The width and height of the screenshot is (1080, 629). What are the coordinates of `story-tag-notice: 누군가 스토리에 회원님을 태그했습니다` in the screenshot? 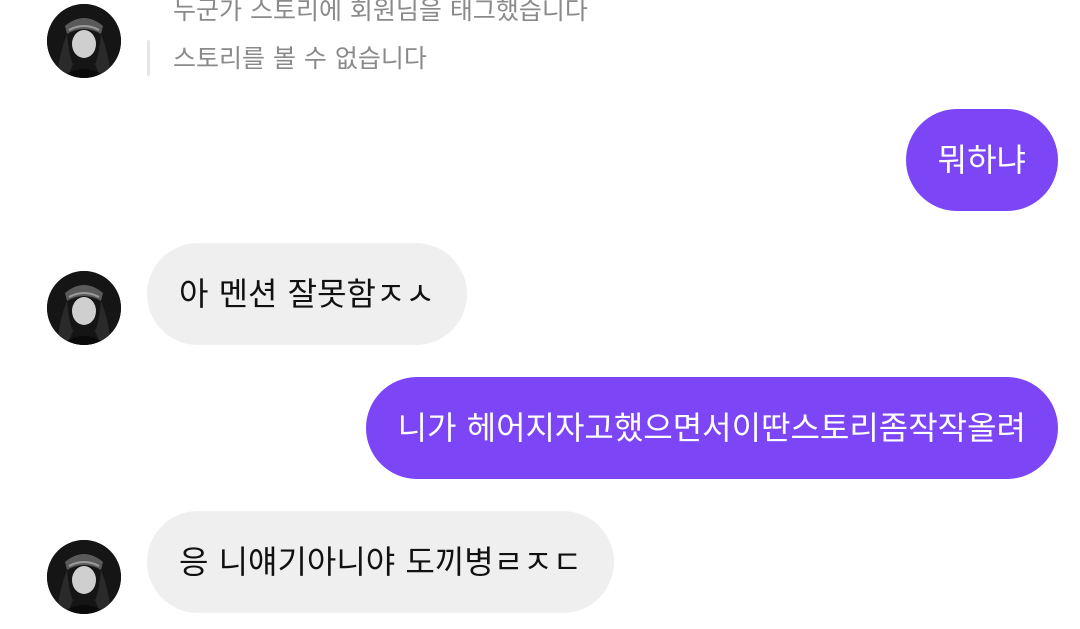 It's located at (380, 12).